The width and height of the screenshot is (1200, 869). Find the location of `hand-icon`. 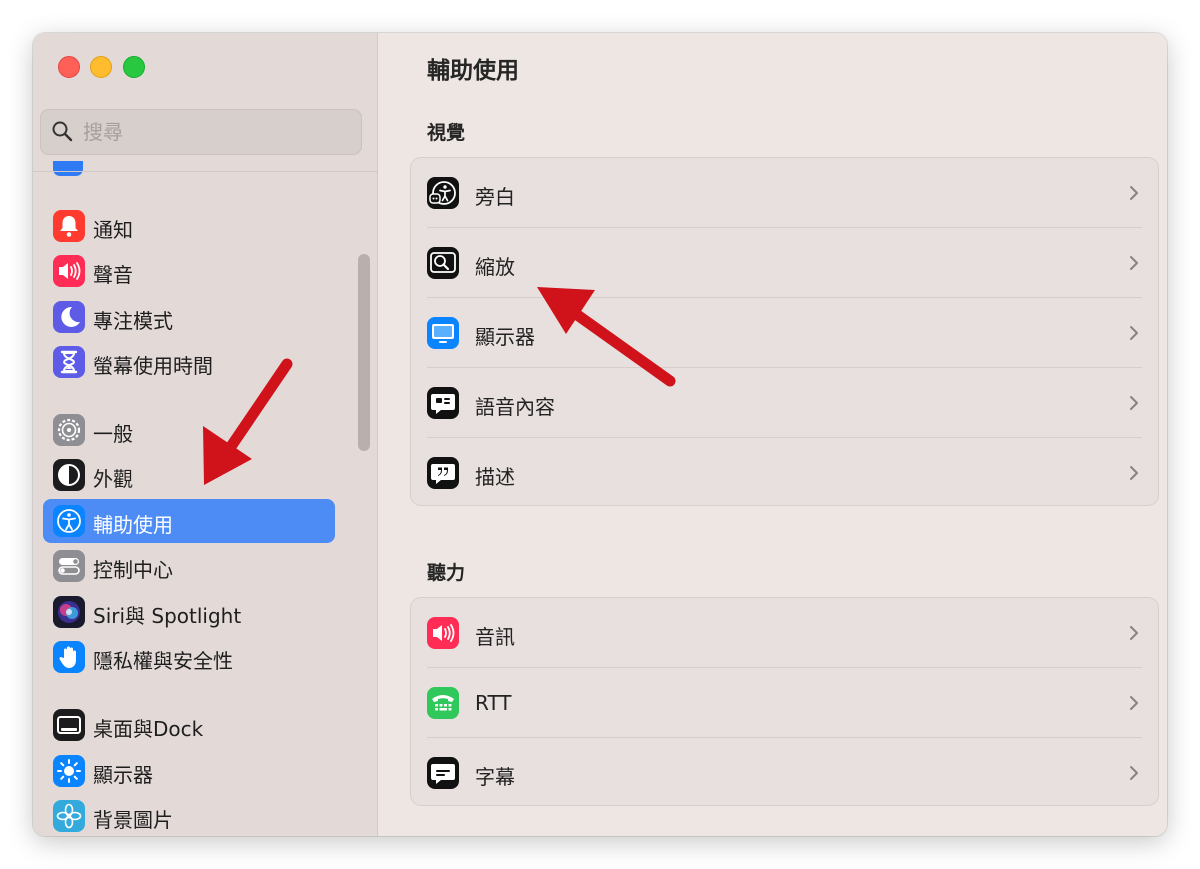

hand-icon is located at coordinates (69, 657).